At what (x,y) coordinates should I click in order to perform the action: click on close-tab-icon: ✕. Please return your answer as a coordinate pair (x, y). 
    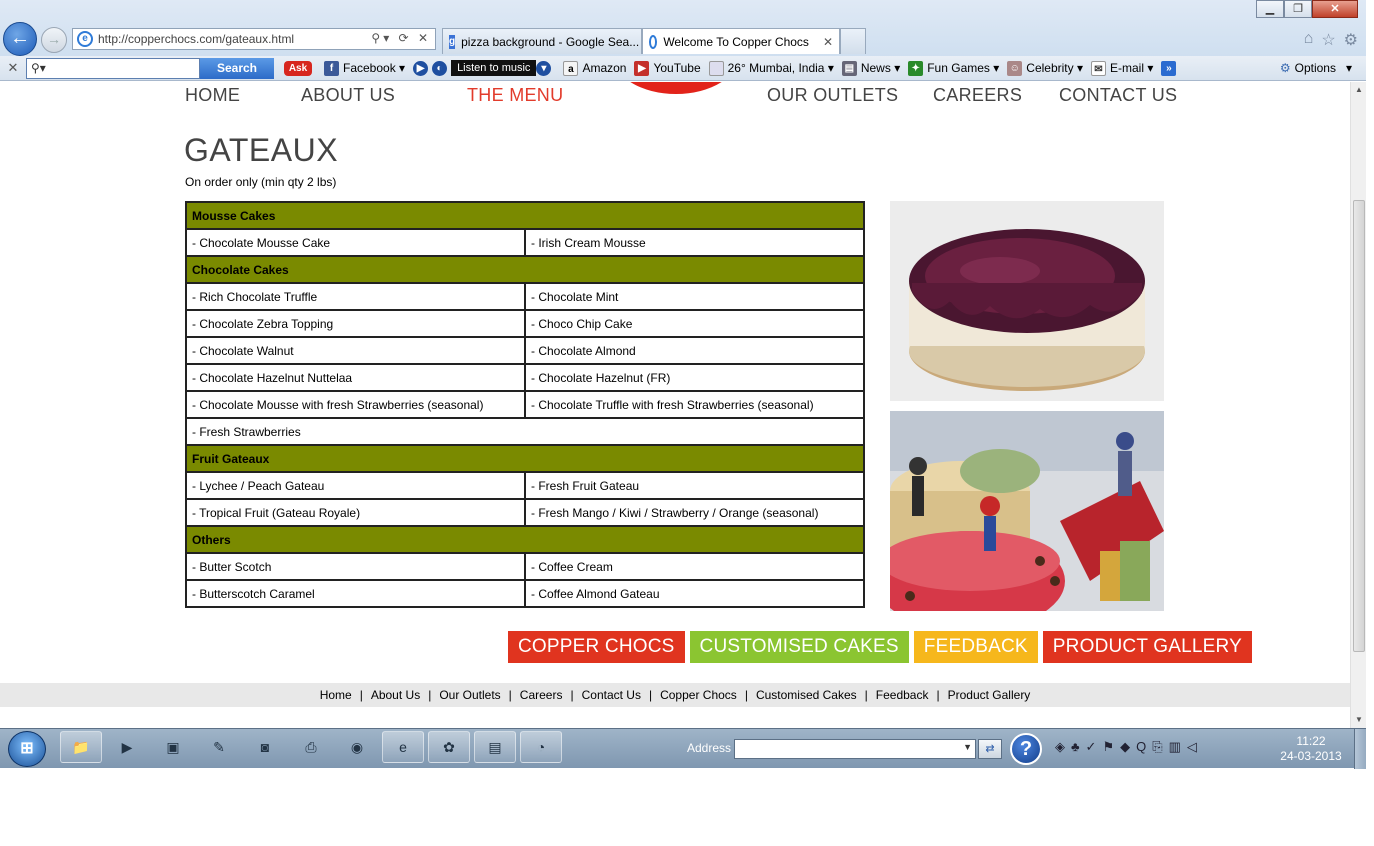
    Looking at the image, I should click on (828, 42).